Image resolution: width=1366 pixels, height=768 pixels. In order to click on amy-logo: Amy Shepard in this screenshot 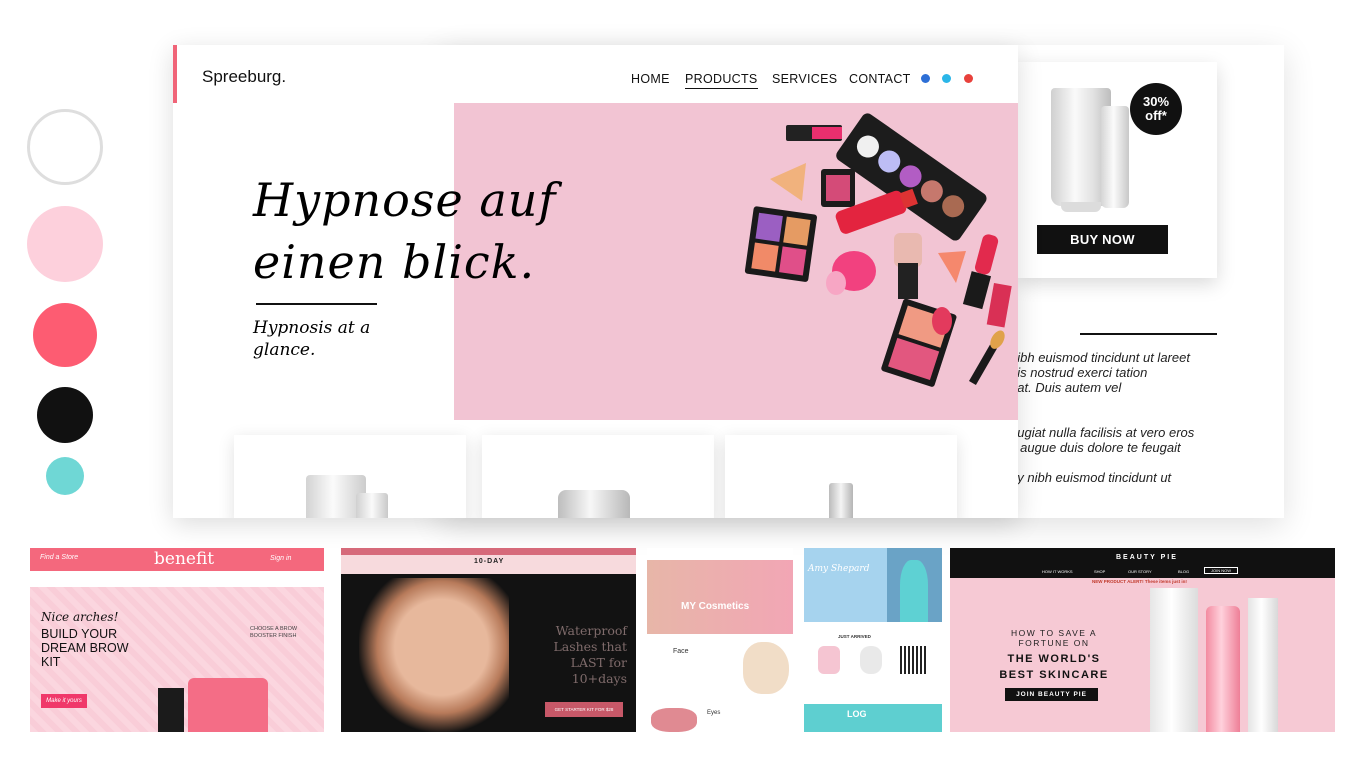, I will do `click(839, 569)`.